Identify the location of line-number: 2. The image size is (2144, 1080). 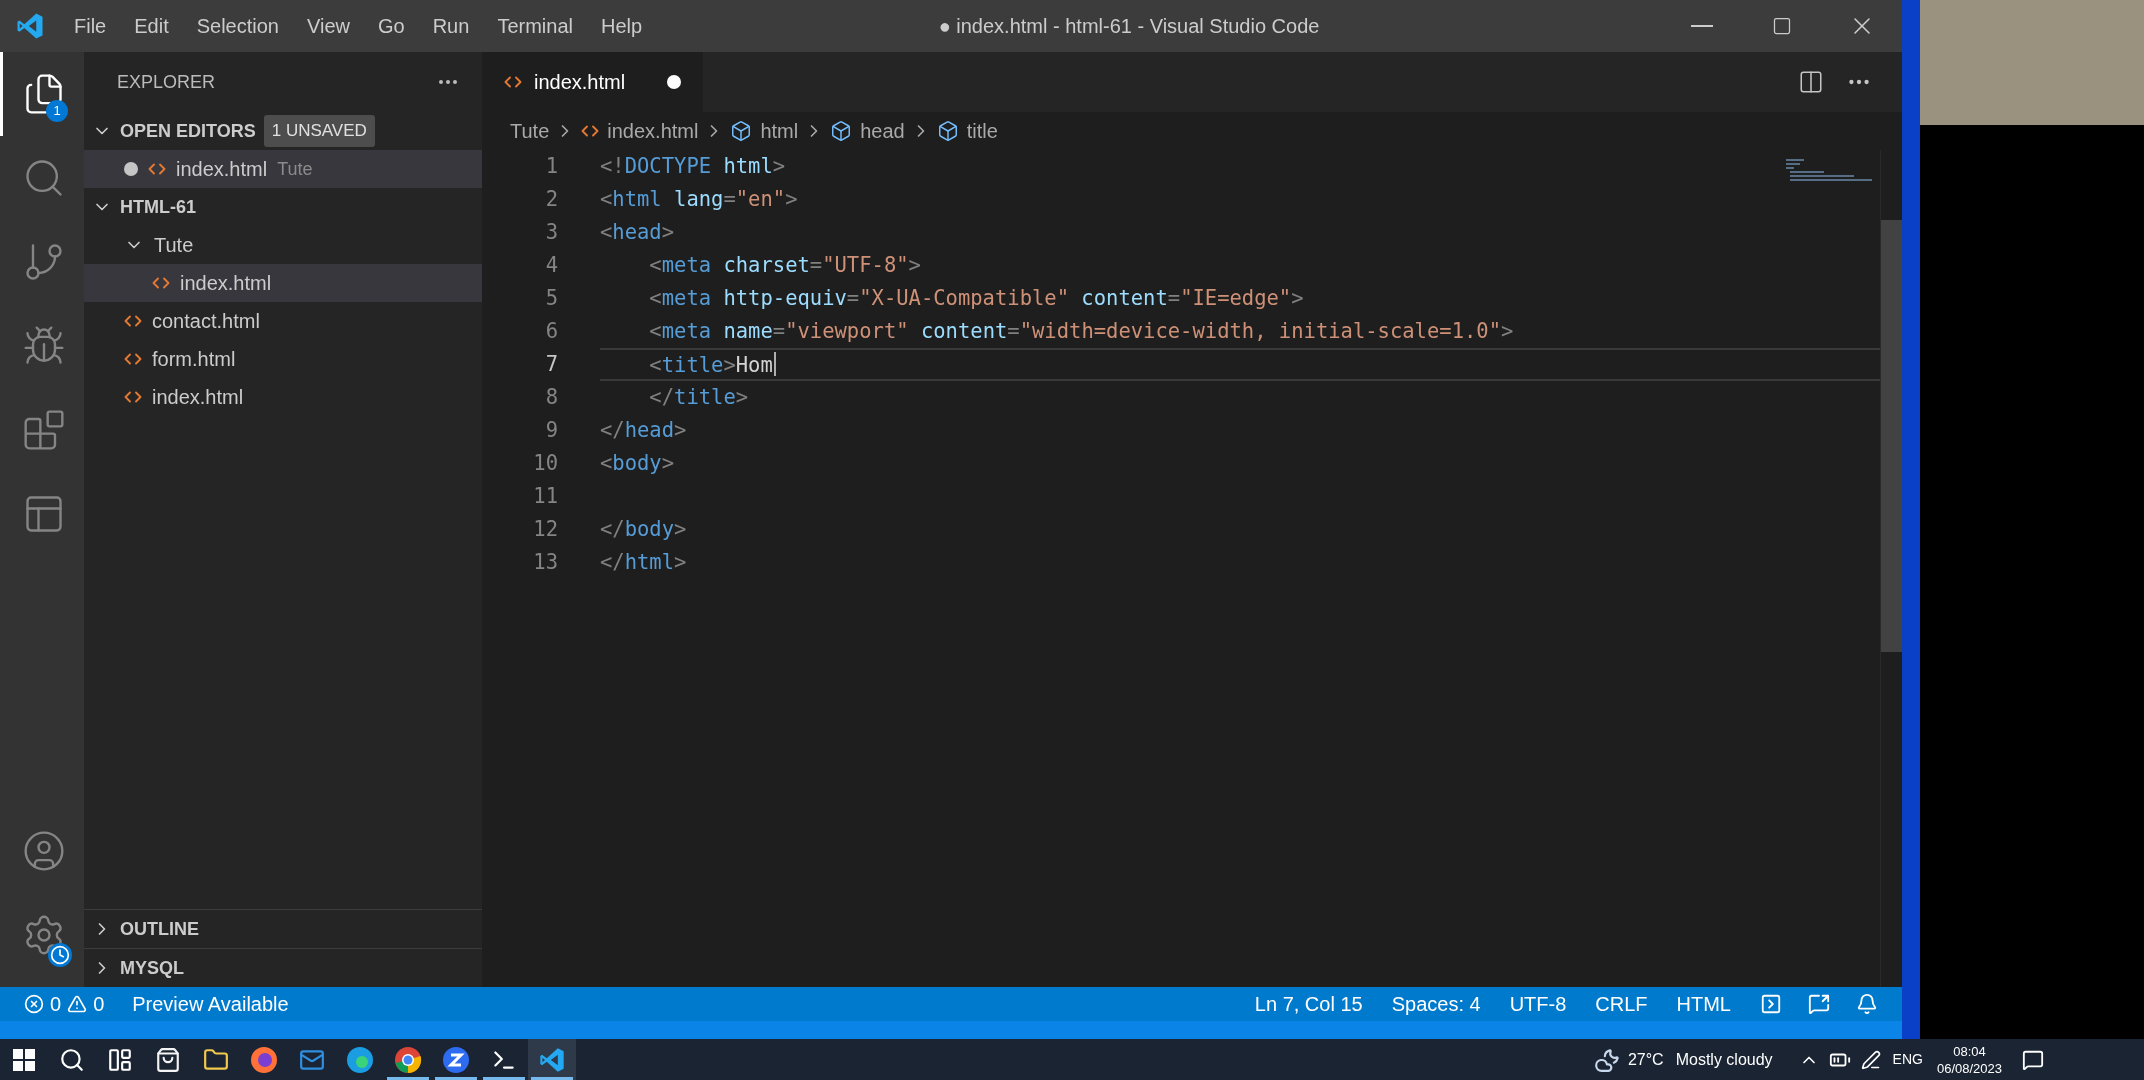
(551, 200).